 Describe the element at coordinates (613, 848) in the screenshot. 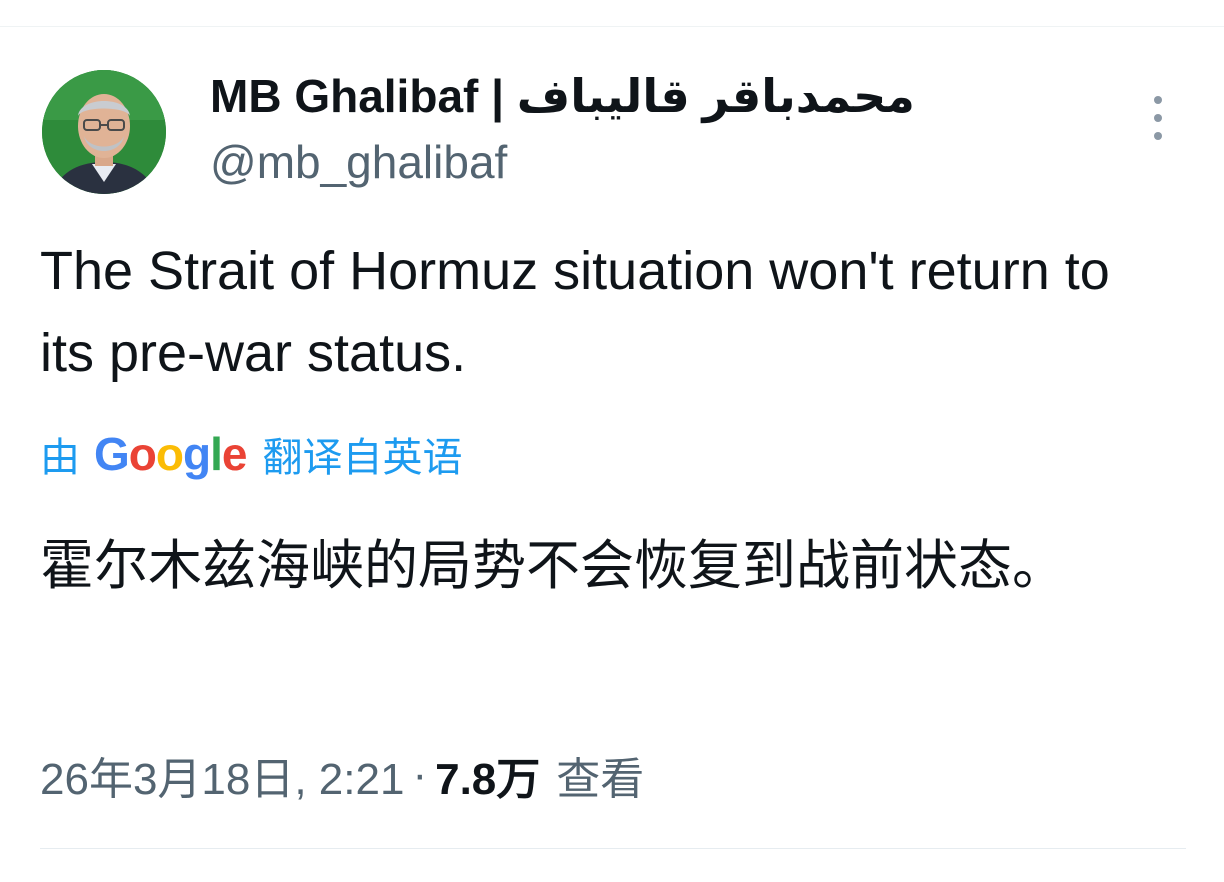

I see `bottom-divider` at that location.